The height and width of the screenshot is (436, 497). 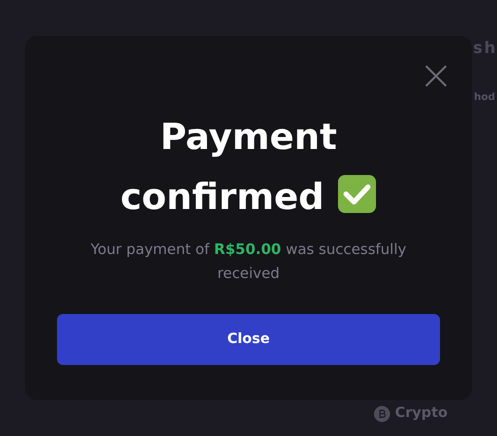 What do you see at coordinates (436, 74) in the screenshot?
I see `close-button` at bounding box center [436, 74].